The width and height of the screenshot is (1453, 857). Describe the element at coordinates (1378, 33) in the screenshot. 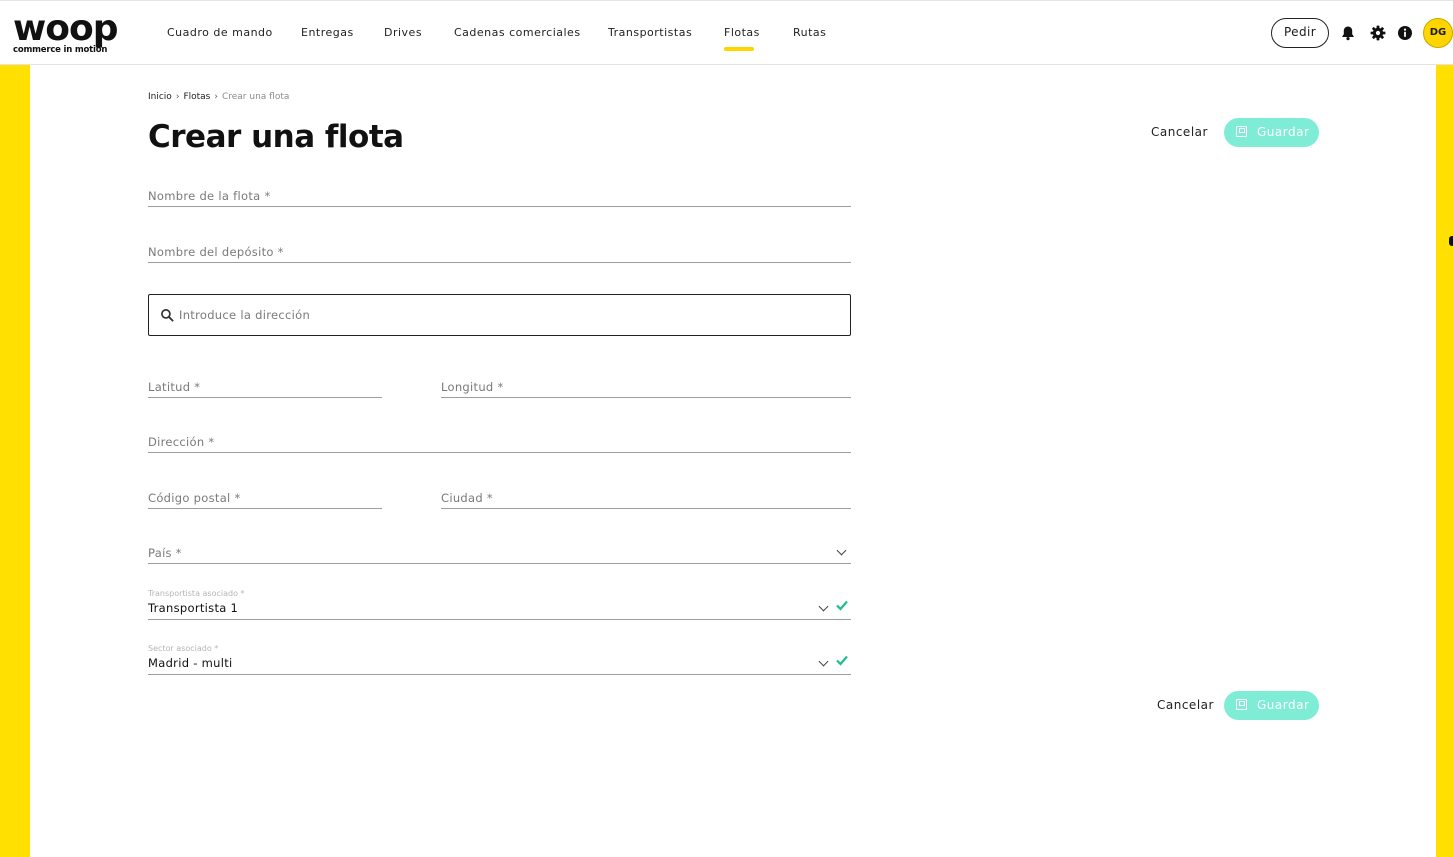

I see `gear-icon` at that location.